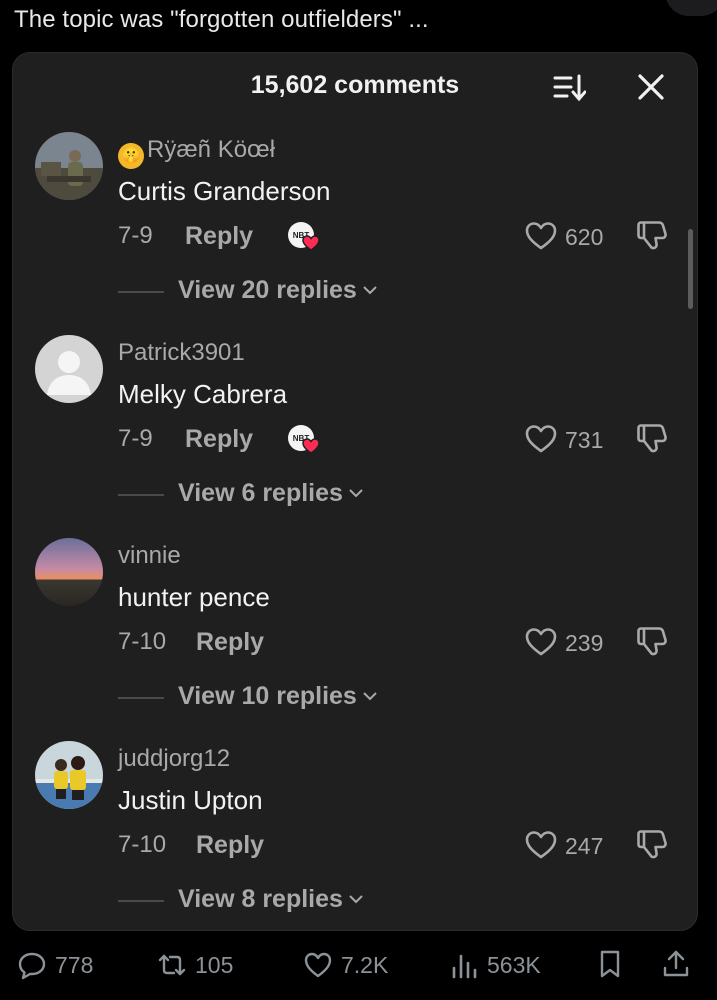 Image resolution: width=717 pixels, height=1000 pixels. I want to click on comment-username: vinnie, so click(149, 556).